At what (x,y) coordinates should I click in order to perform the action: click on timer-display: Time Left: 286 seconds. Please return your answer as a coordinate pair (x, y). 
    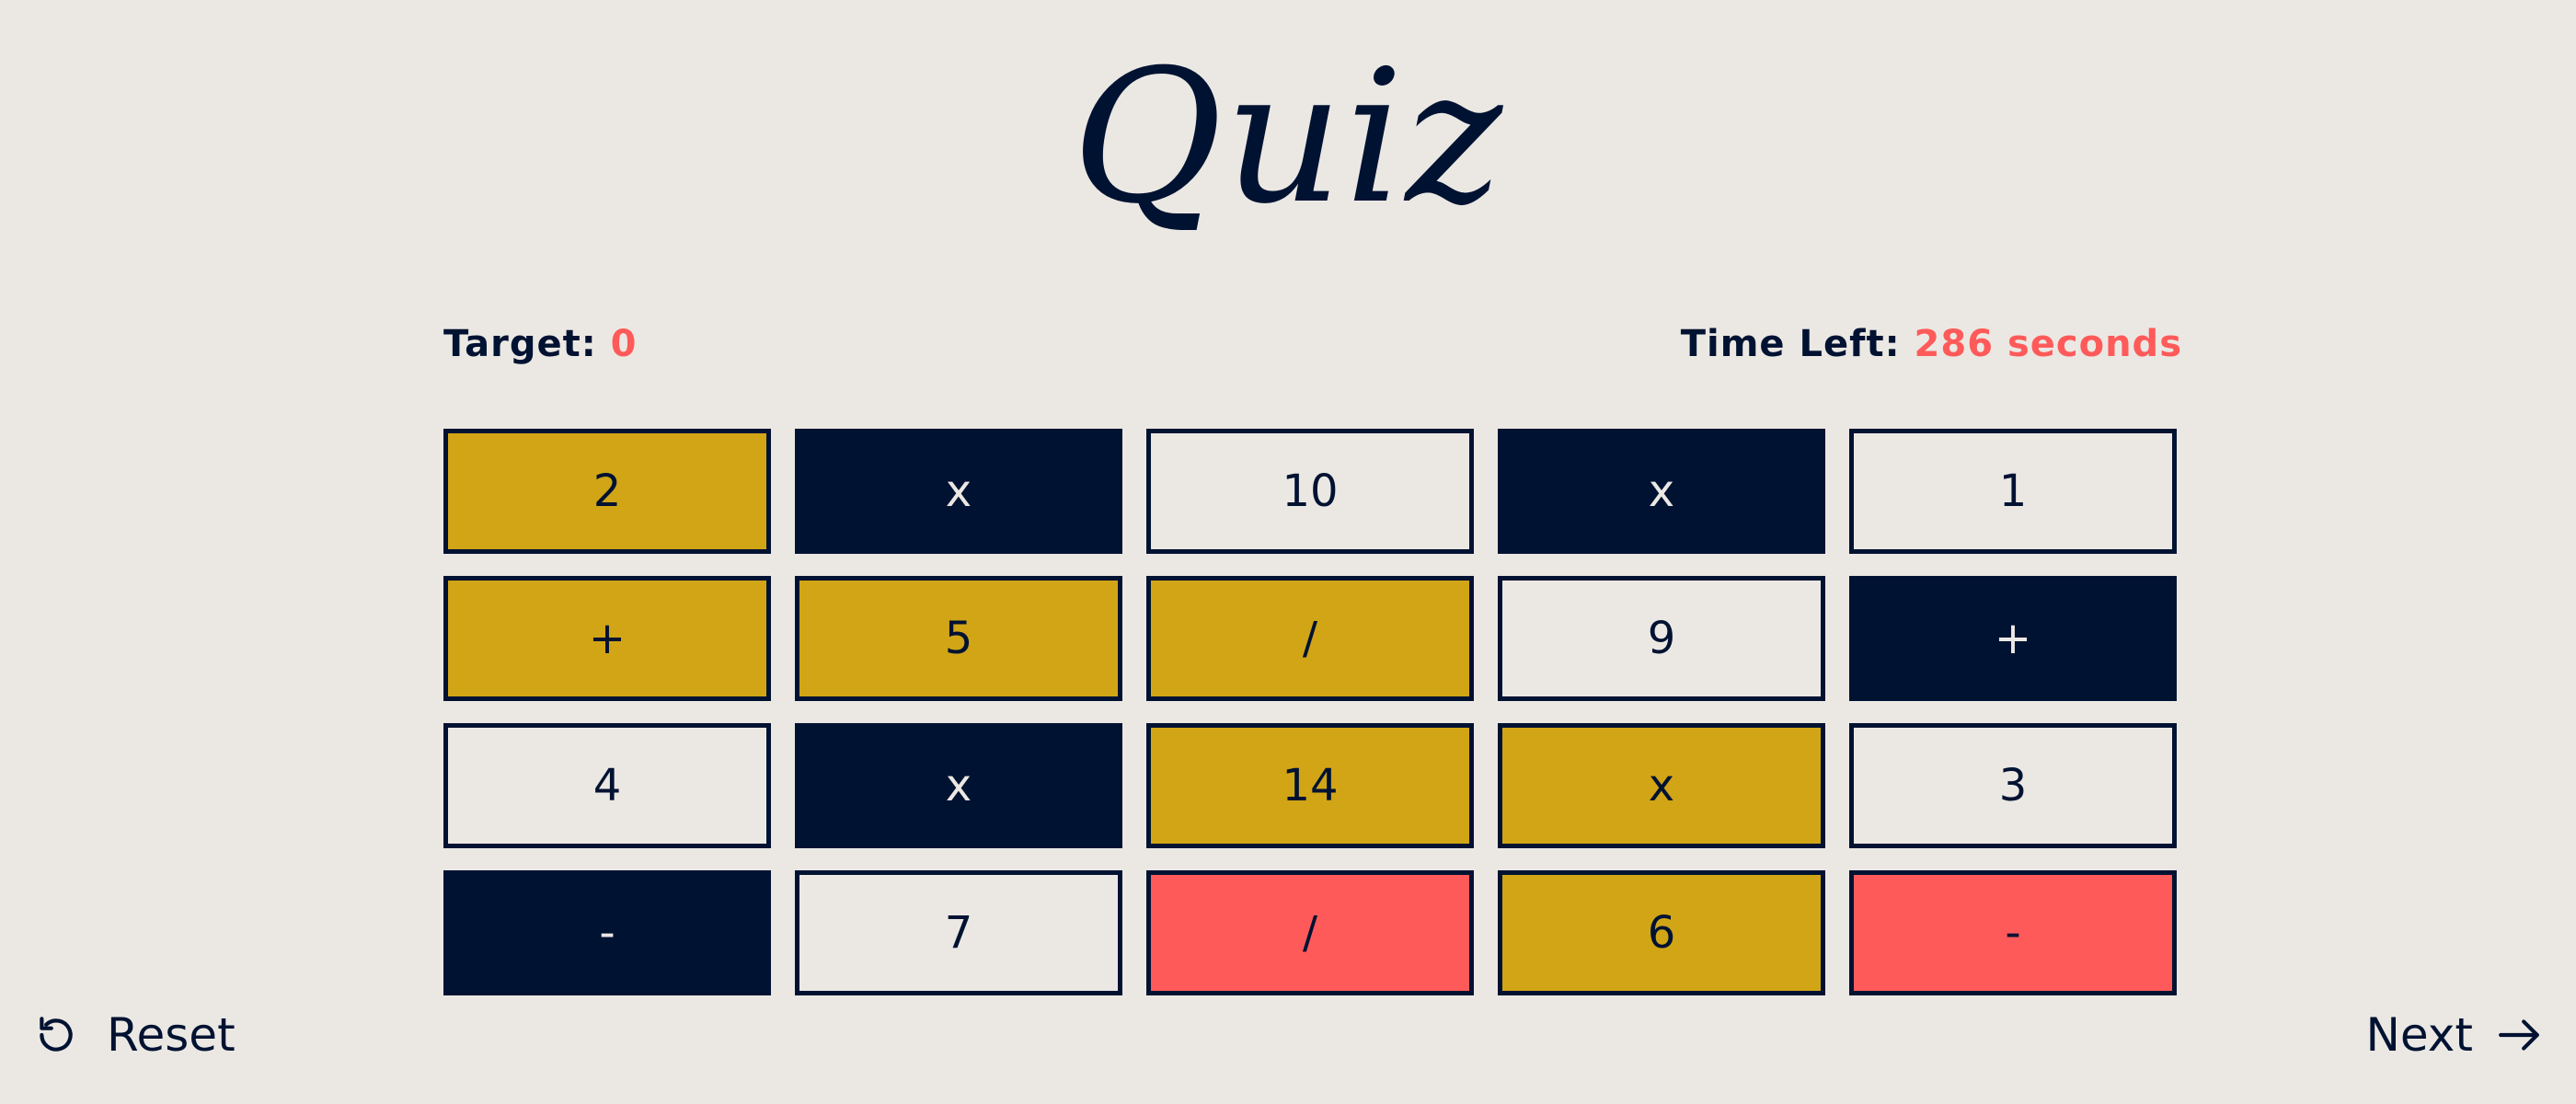
    Looking at the image, I should click on (1932, 344).